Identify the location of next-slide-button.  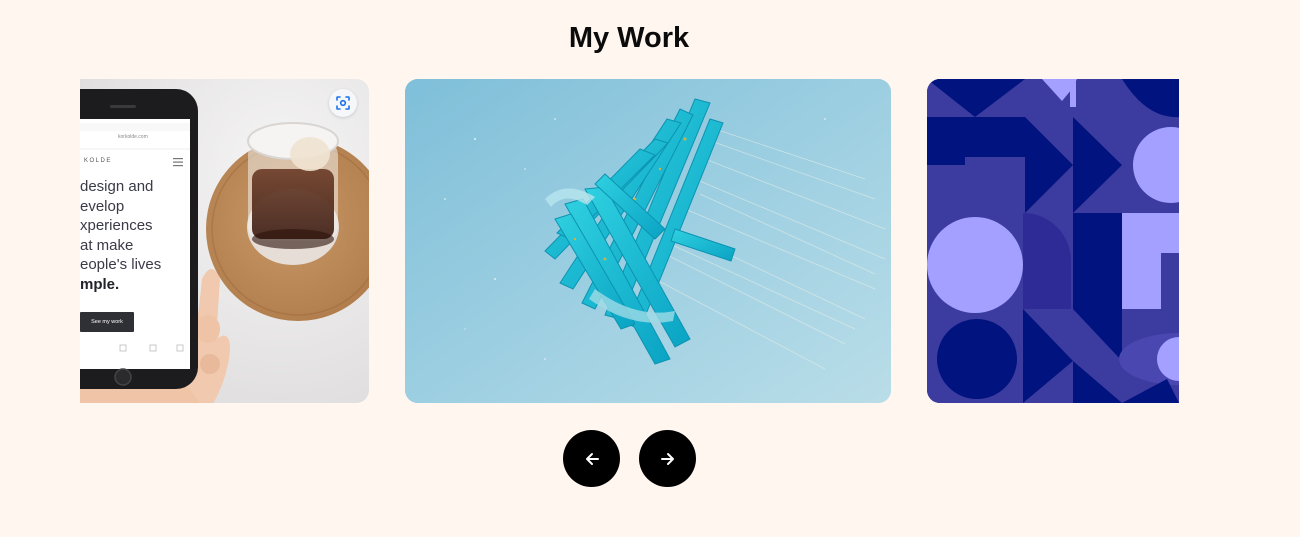
(667, 458).